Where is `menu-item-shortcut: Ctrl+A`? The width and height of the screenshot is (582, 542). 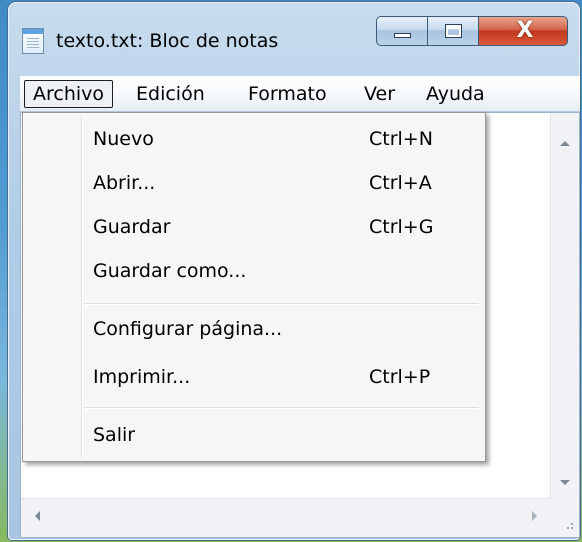 menu-item-shortcut: Ctrl+A is located at coordinates (400, 183).